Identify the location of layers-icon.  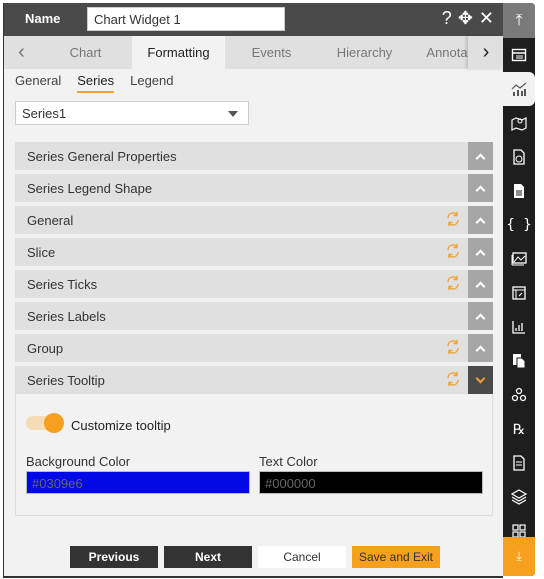
(519, 497).